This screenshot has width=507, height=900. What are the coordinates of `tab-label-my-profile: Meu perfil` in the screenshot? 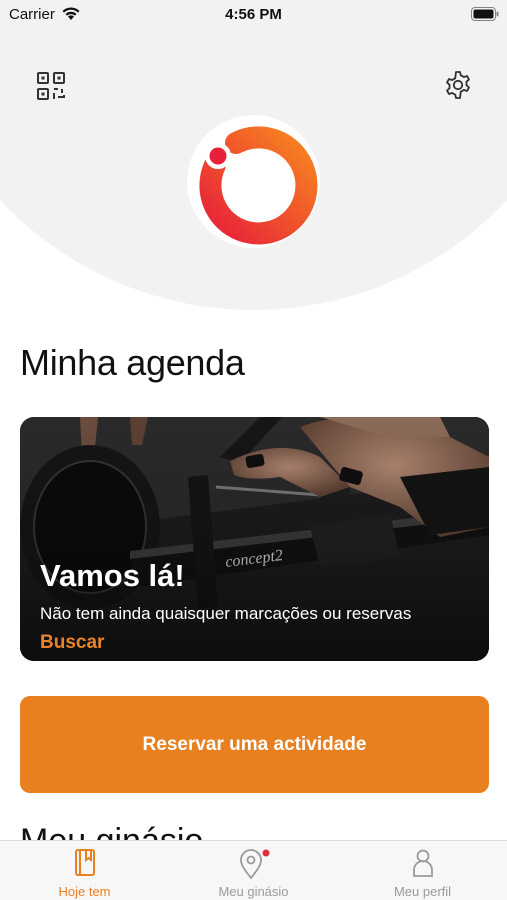 It's located at (422, 891).